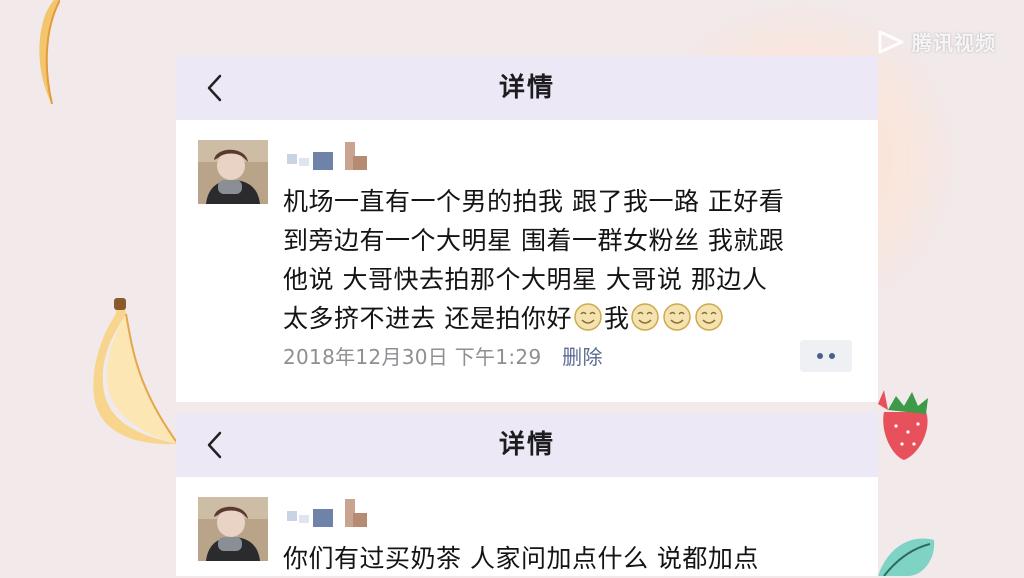  I want to click on delete-link: 删除, so click(582, 357).